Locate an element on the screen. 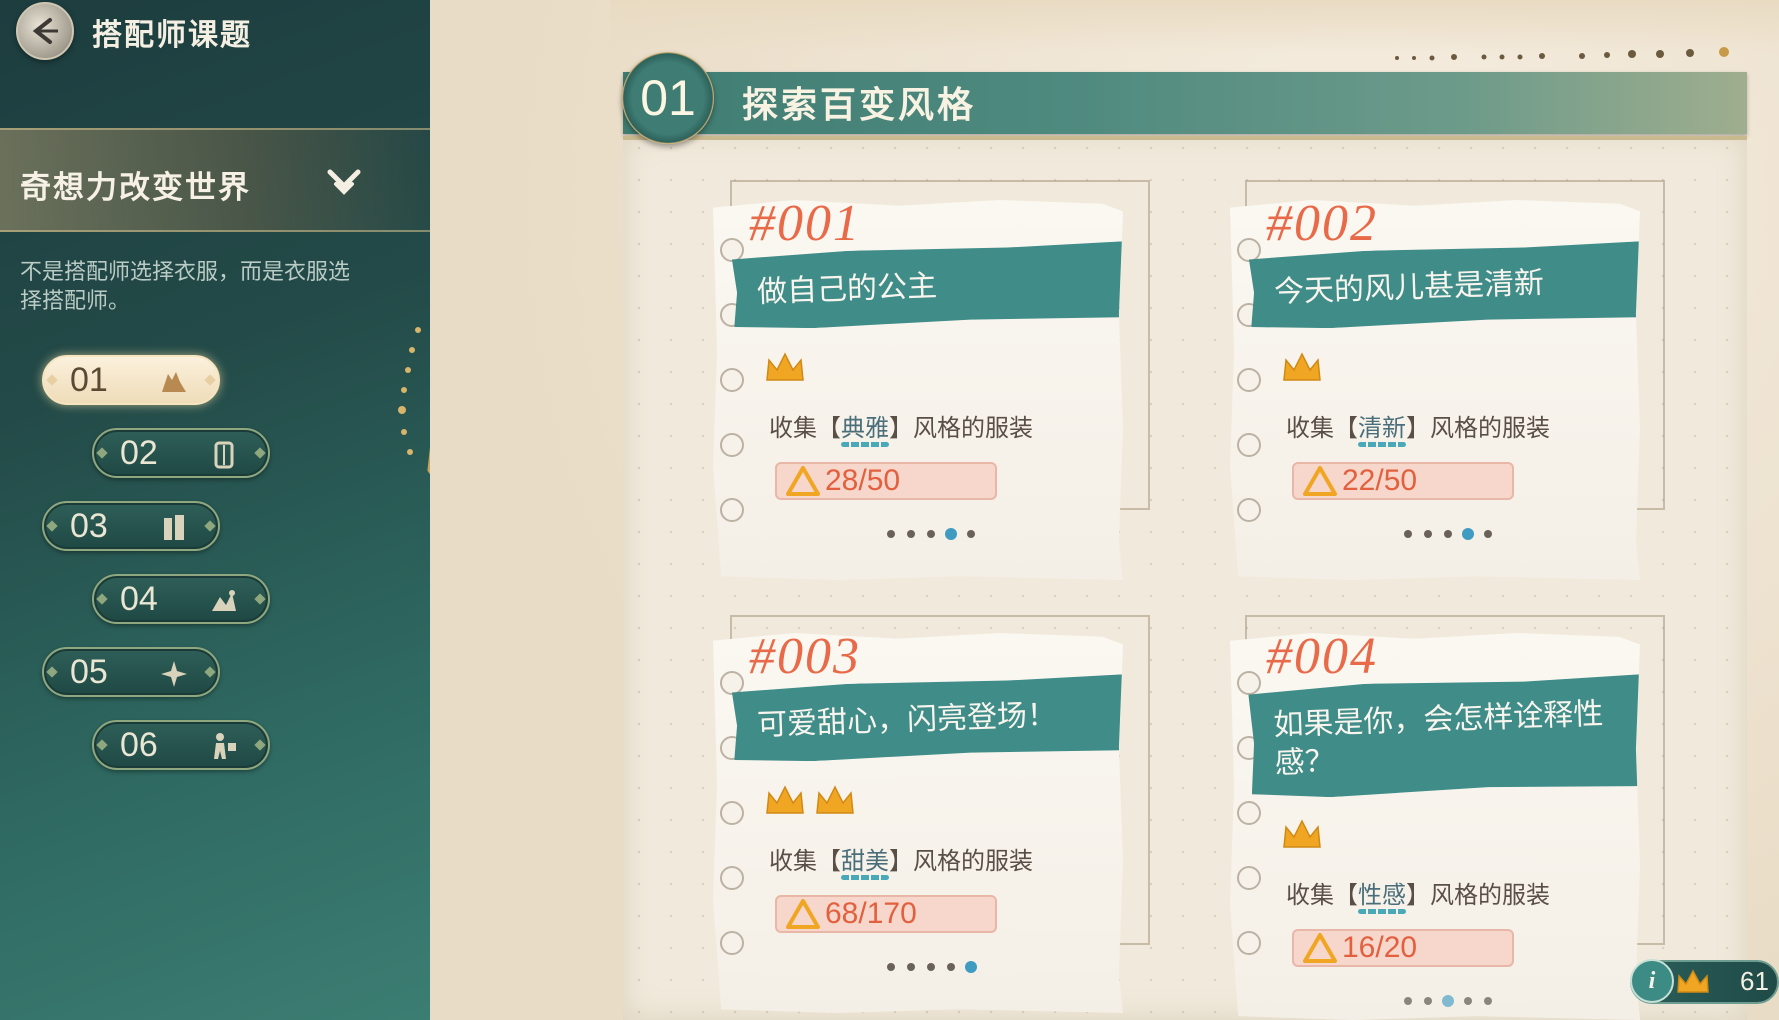  task-card-003: #003 可爱甜心，闪亮登场！ 收集【甜美】风格的服装 68/170 is located at coordinates (918, 823).